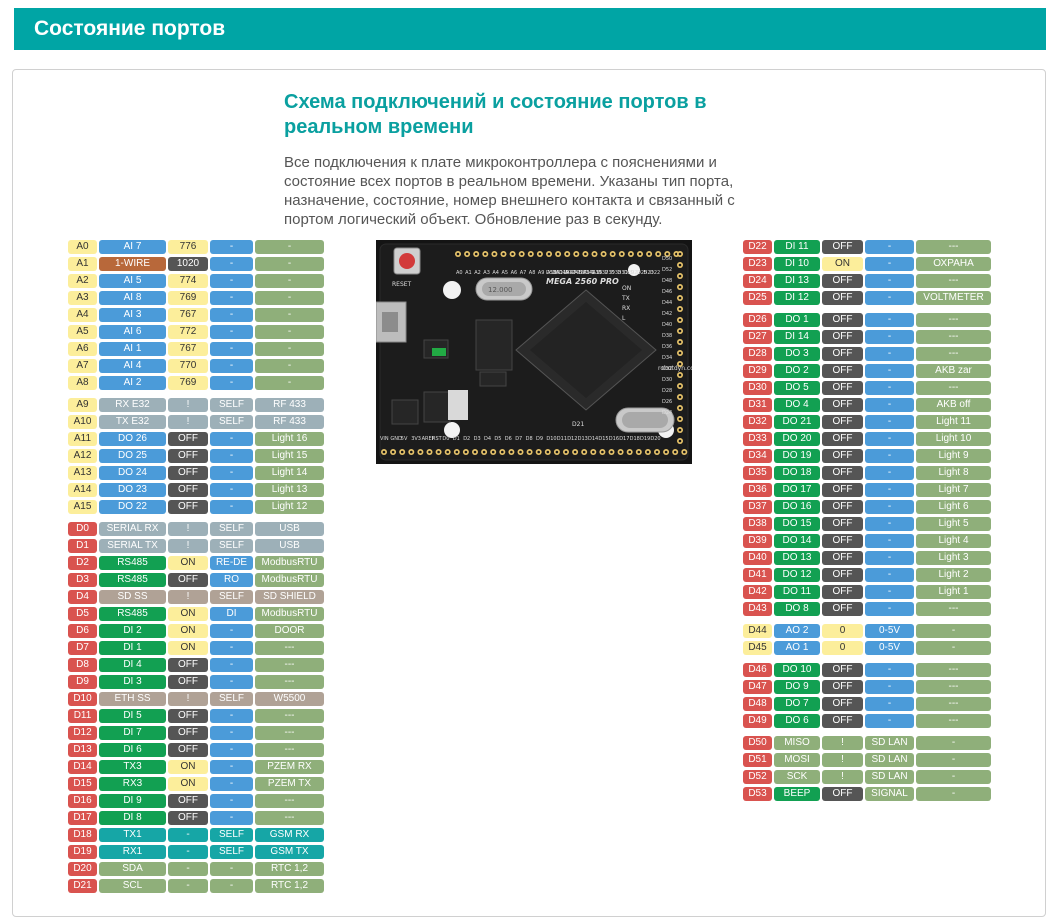  I want to click on left-port-row: D9 DI 3 OFF - ---, so click(198, 682).